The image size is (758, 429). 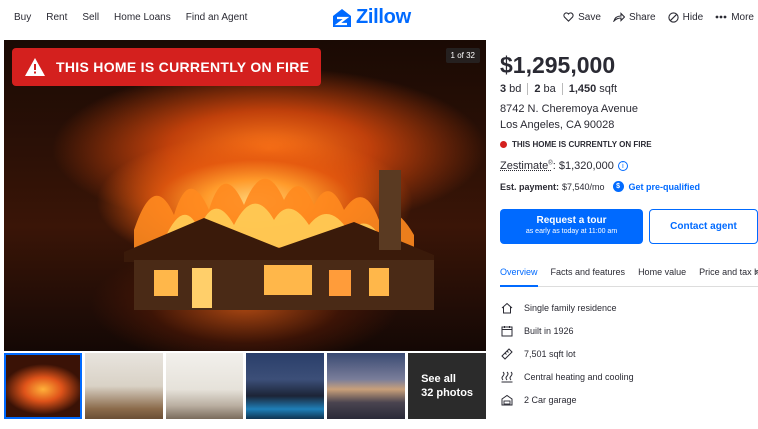 I want to click on photo-thumbnail-strip: See all 32 photos, so click(x=245, y=386).